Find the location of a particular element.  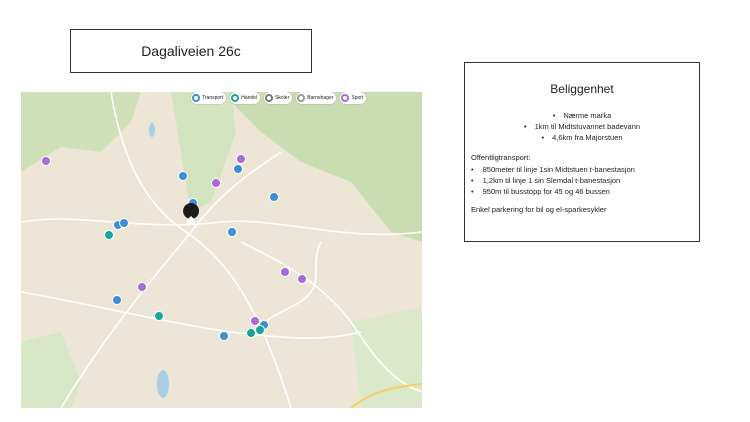

cart-icon is located at coordinates (235, 98).